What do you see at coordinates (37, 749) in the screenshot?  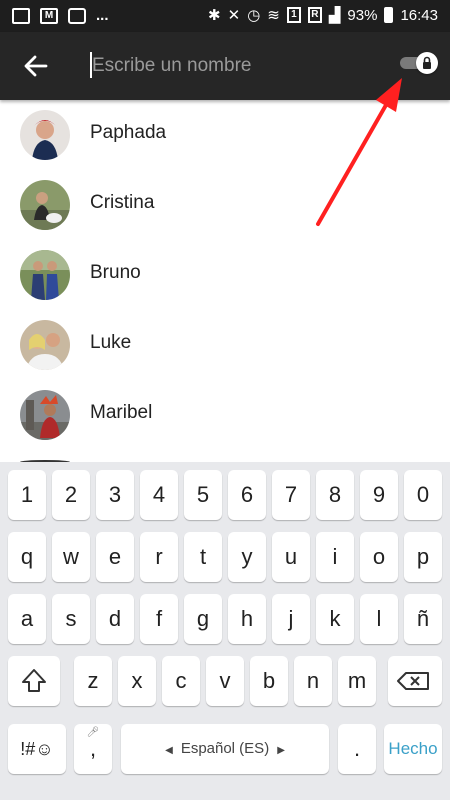 I see `symbols-key: !#☺` at bounding box center [37, 749].